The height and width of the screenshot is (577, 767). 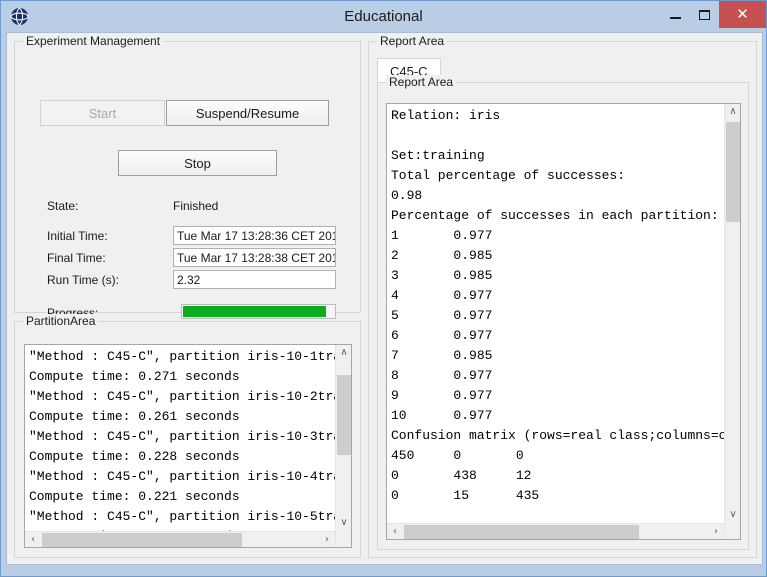 What do you see at coordinates (254, 235) in the screenshot?
I see `initial-time-field: Tue Mar 17 13:28:36 CET 2015` at bounding box center [254, 235].